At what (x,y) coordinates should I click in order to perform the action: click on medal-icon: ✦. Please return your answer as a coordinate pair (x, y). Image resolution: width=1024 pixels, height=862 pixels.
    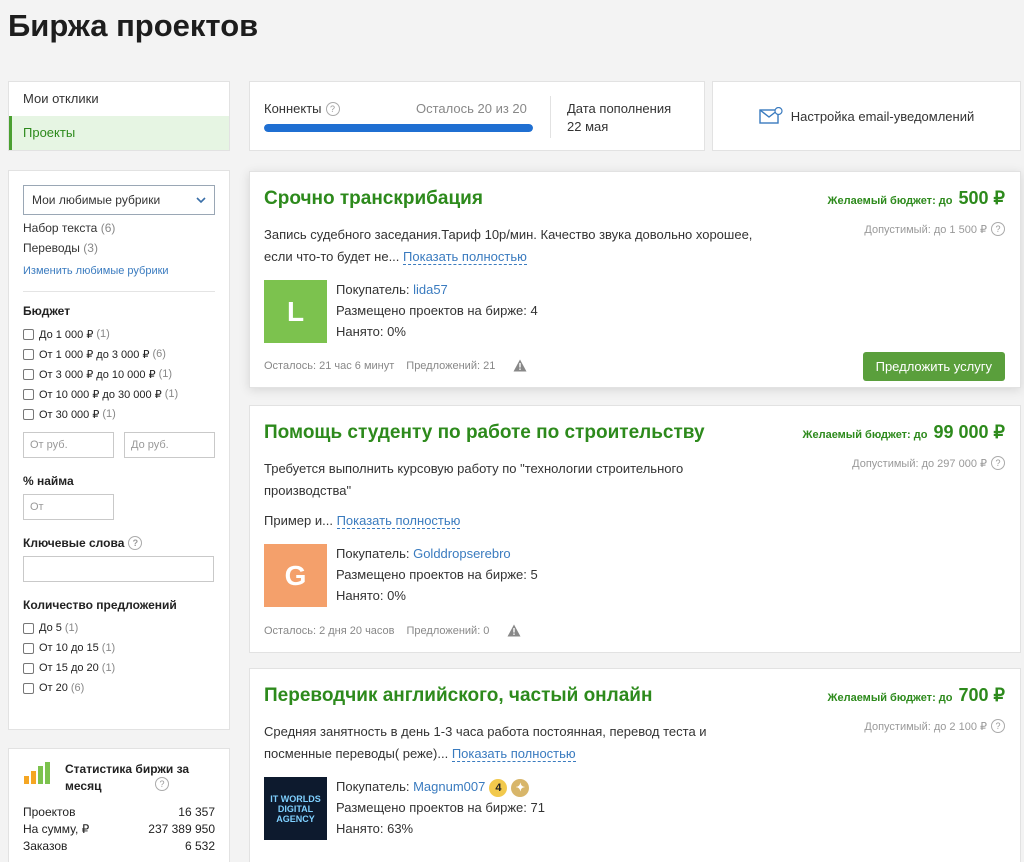
    Looking at the image, I should click on (520, 787).